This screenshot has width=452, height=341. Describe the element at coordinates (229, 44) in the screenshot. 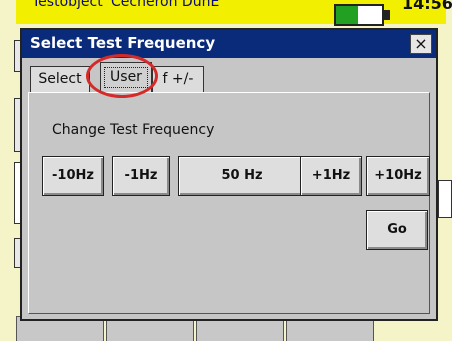

I see `dialog-titlebar: Select Test Frequency ×` at that location.